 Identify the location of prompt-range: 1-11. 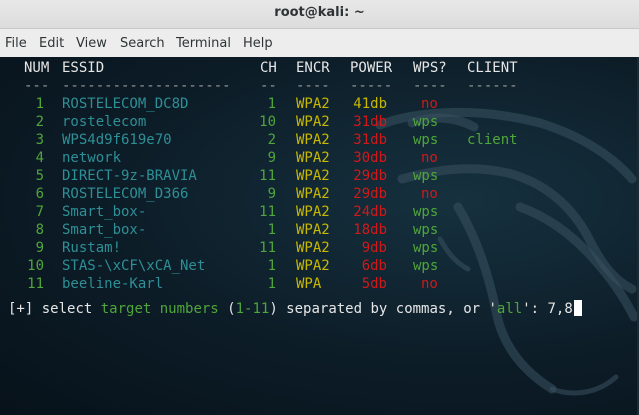
(252, 309).